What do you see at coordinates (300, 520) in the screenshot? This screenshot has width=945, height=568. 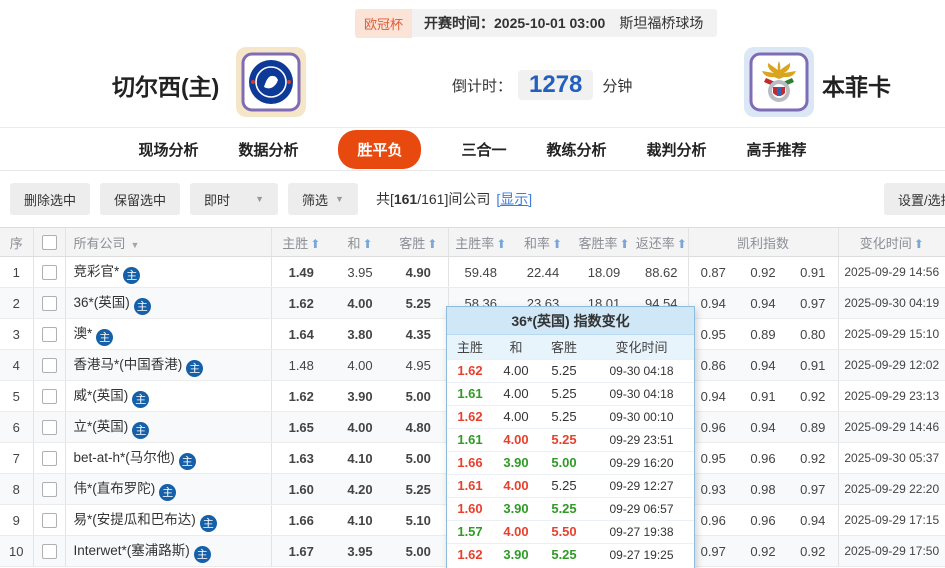 I see `home-odds-cell: 1.66` at bounding box center [300, 520].